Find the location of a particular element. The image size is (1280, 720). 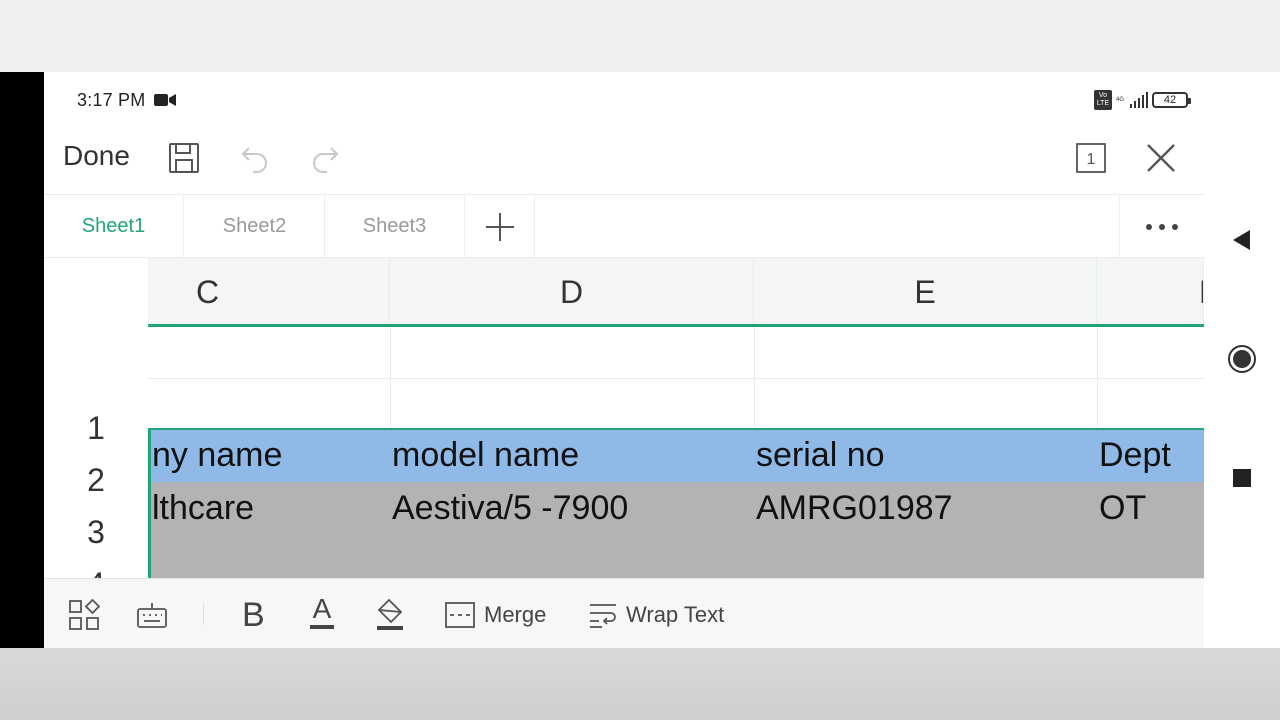

close-icon is located at coordinates (1161, 158).